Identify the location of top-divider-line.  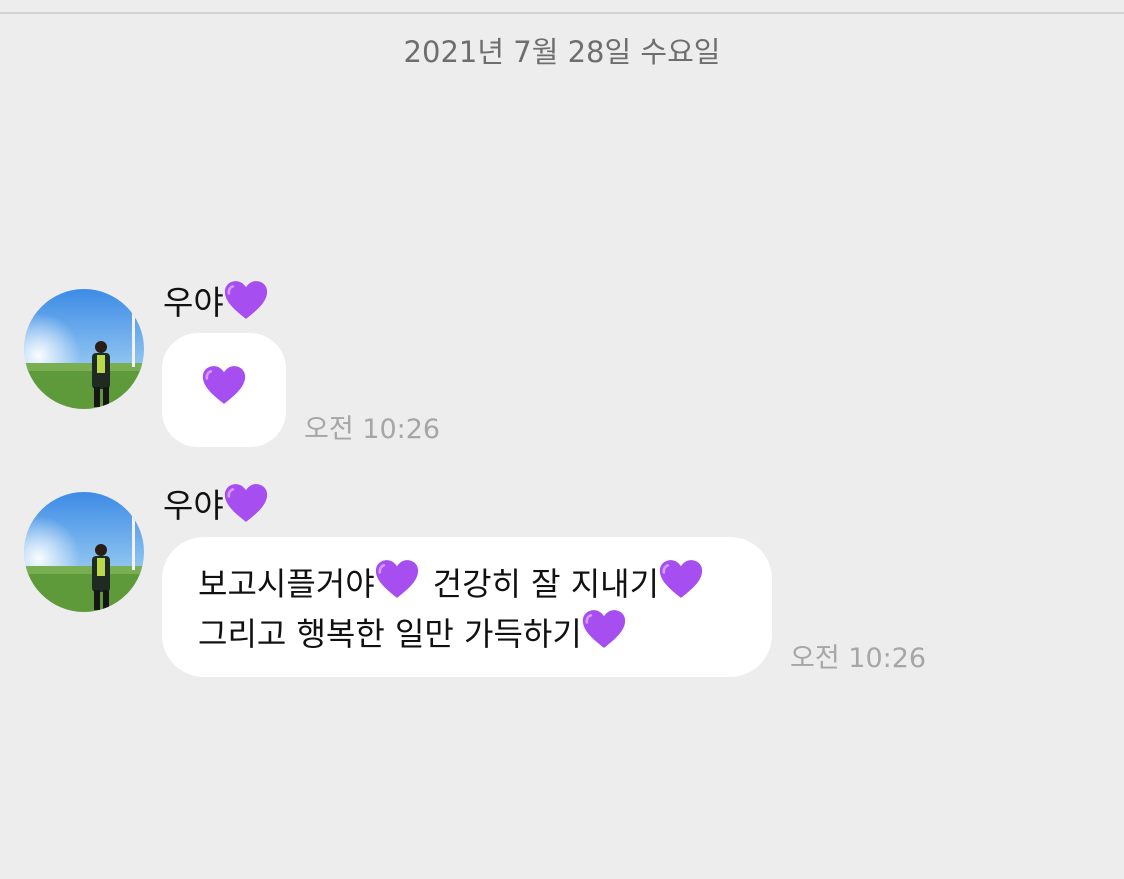
(562, 13).